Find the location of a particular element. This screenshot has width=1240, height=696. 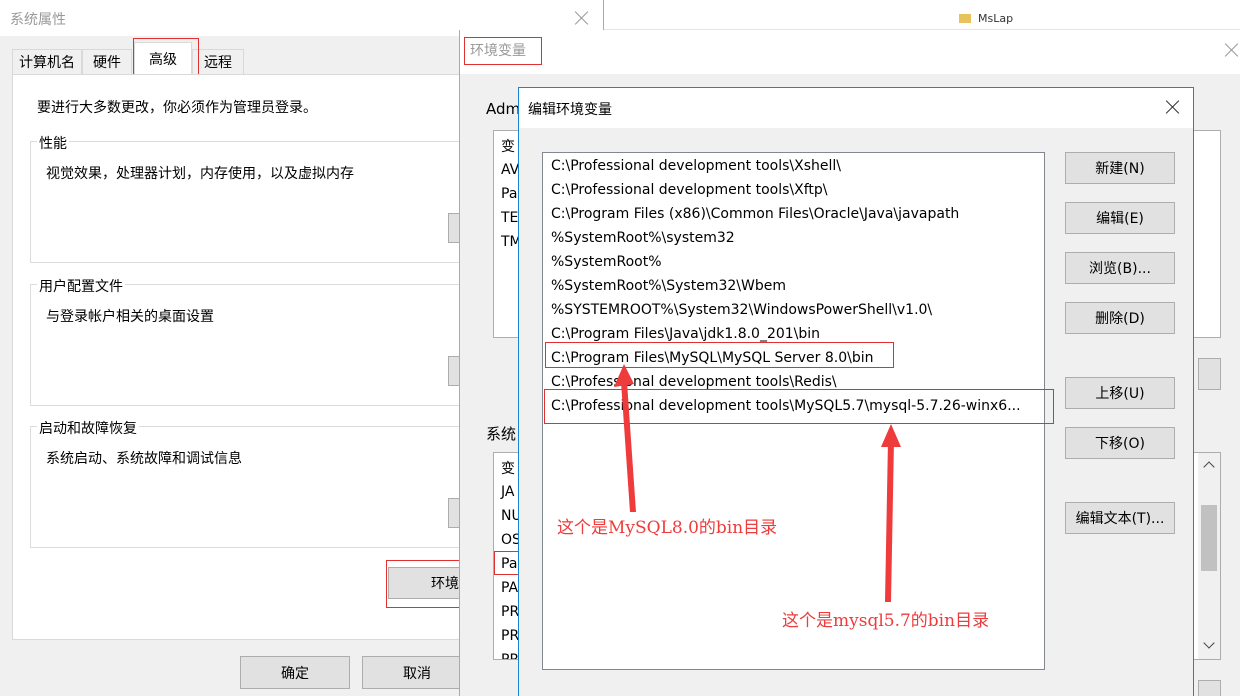

arrow-mysql57-shaft is located at coordinates (889, 521).